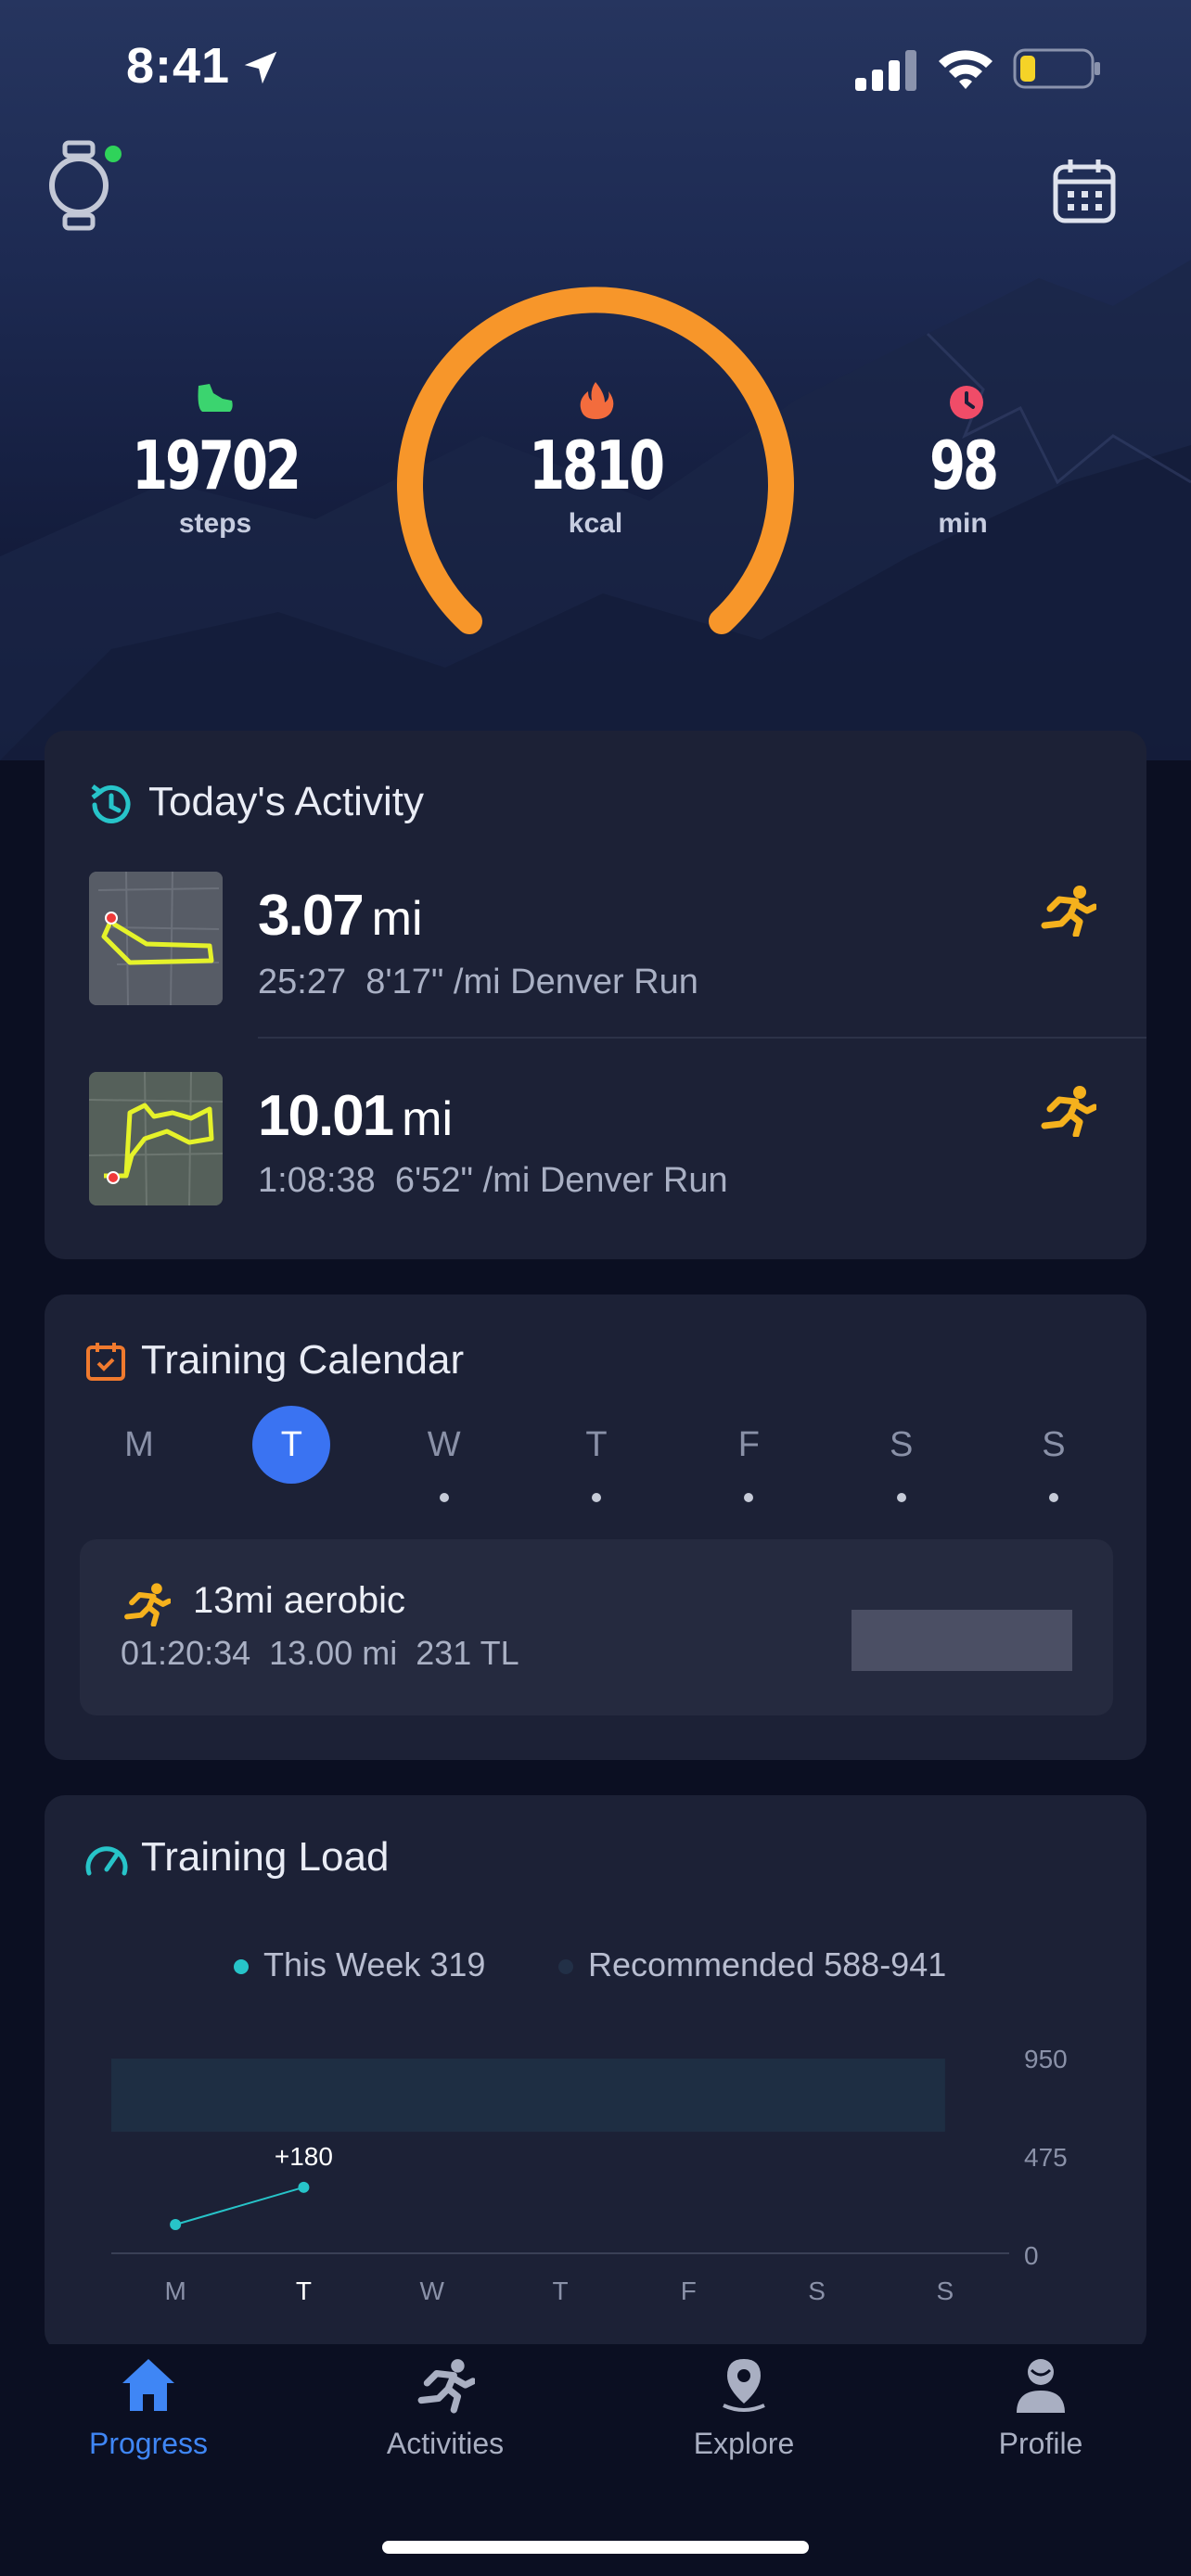 The width and height of the screenshot is (1191, 2576). Describe the element at coordinates (963, 523) in the screenshot. I see `minutes-unit: min` at that location.